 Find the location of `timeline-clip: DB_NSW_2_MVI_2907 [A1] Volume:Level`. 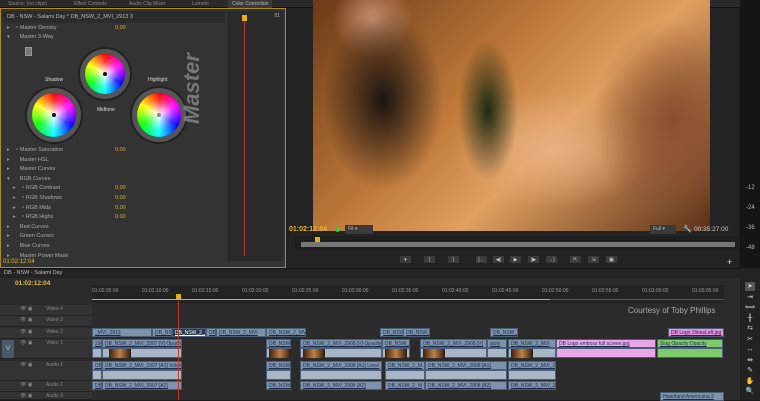

timeline-clip: DB_NSW_2_MVI_2907 [A1] Volume:Level is located at coordinates (142, 365).